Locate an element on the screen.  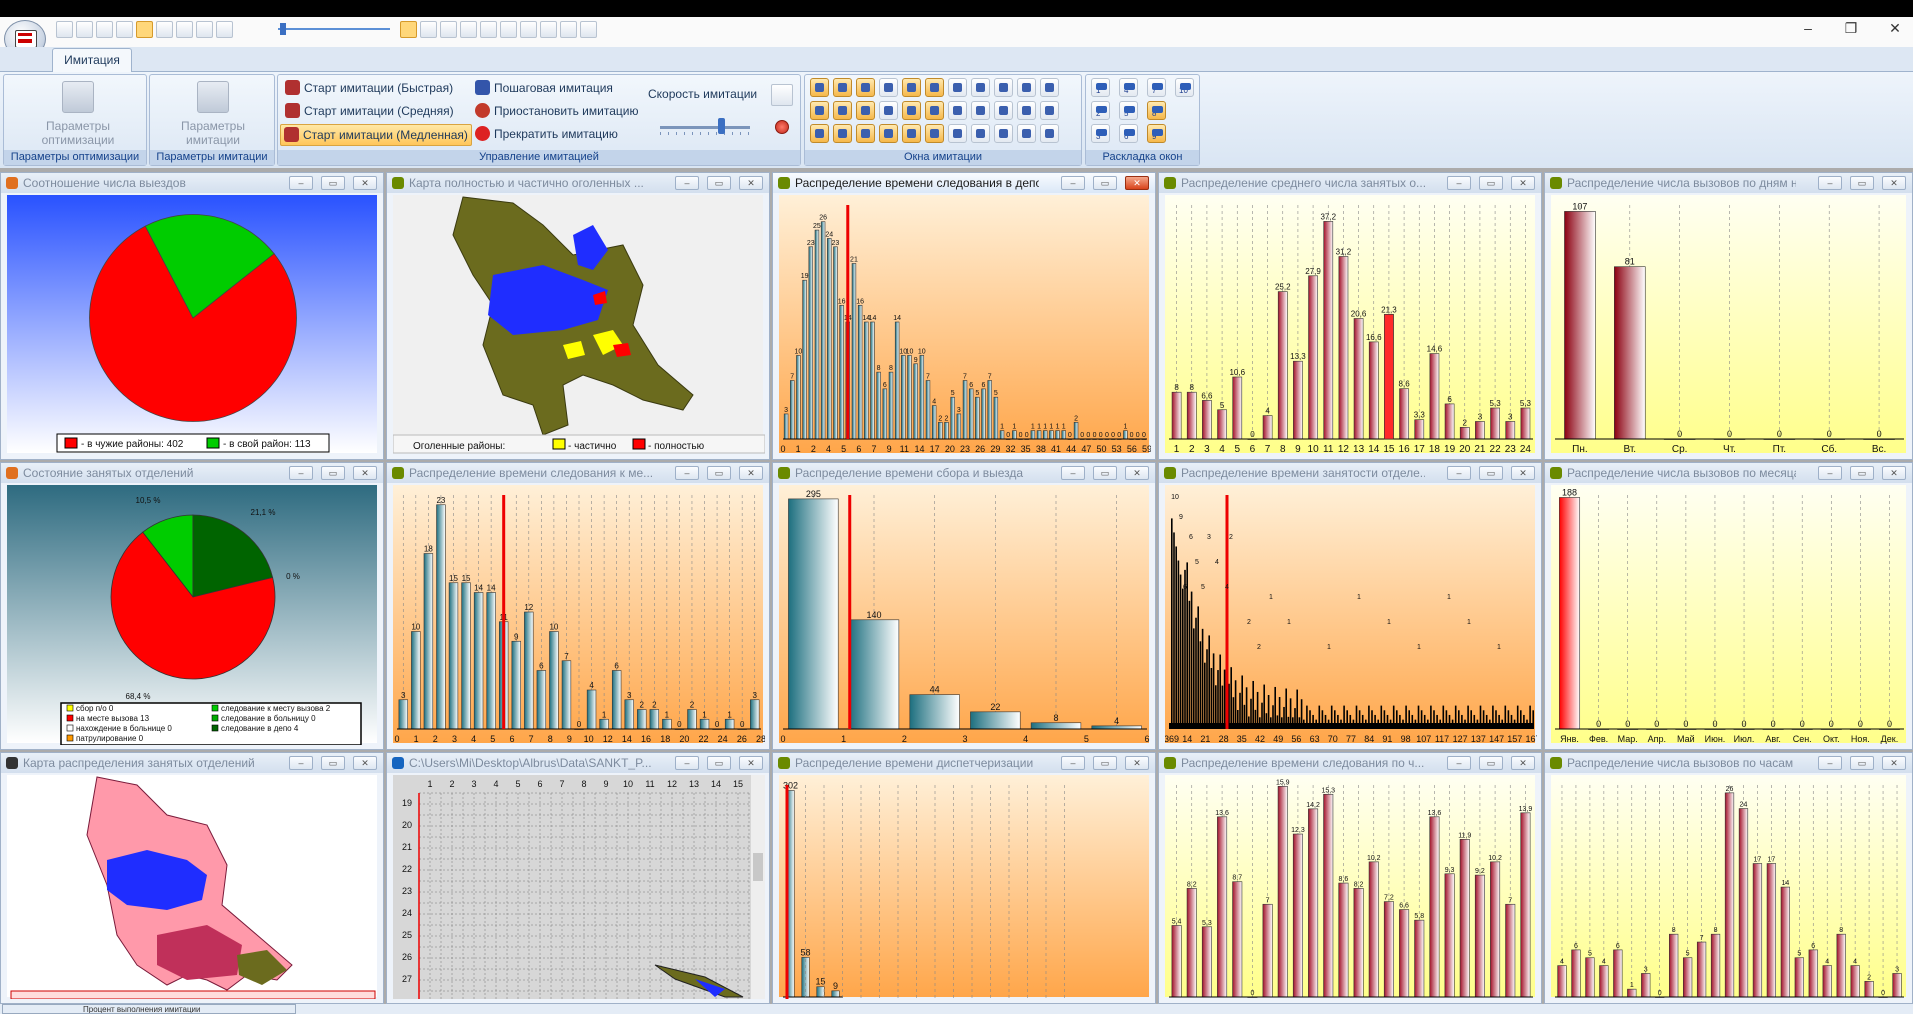
copy-icon is located at coordinates (468, 29).